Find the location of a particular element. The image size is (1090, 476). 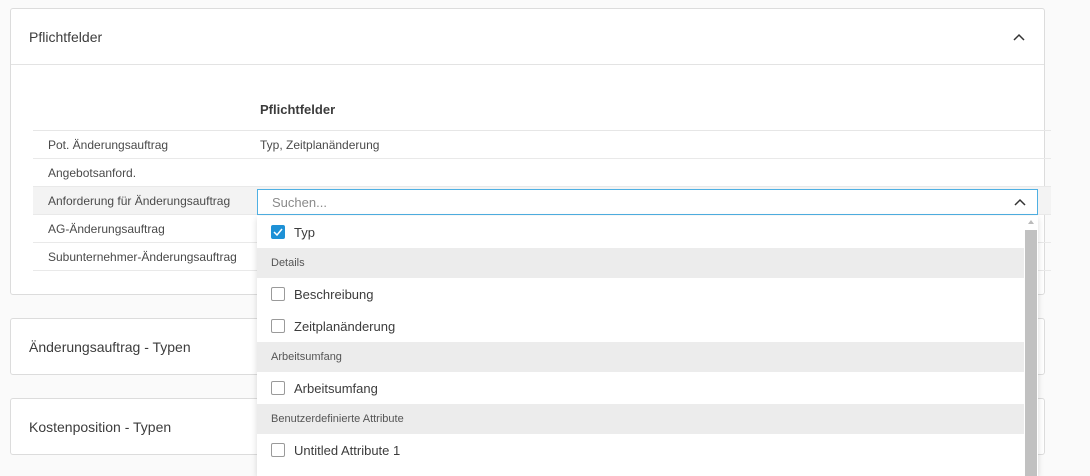

section-title: Pflichtfelder is located at coordinates (66, 36).